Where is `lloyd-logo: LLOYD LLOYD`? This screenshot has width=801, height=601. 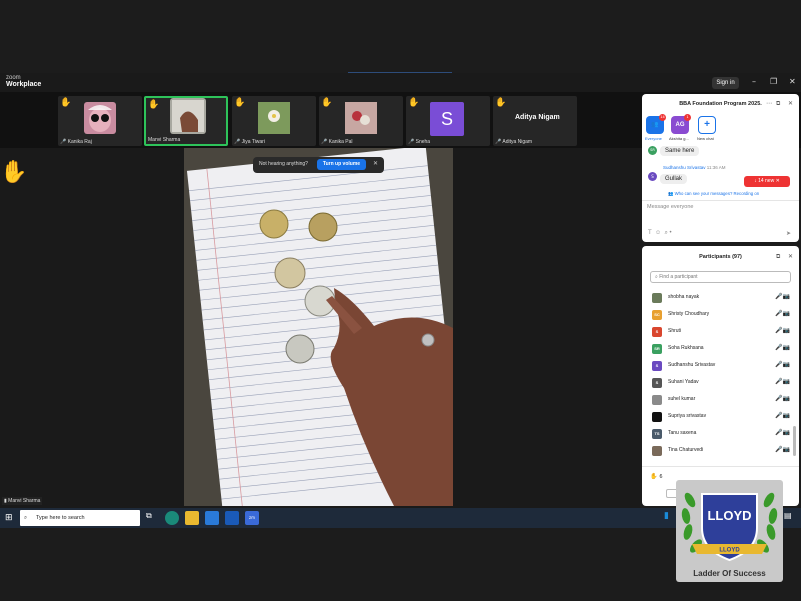 lloyd-logo: LLOYD LLOYD is located at coordinates (729, 527).